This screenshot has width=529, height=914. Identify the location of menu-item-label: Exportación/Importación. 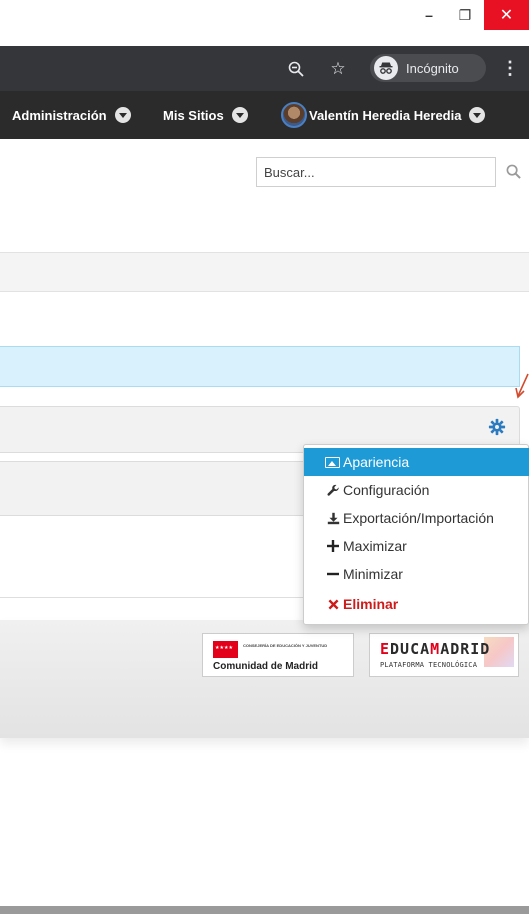
(418, 518).